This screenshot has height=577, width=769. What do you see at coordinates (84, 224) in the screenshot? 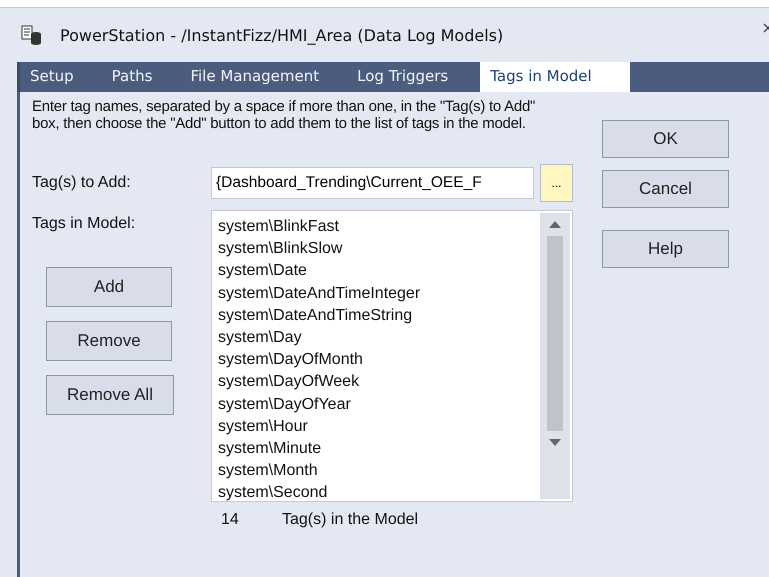
I see `field-label: Tags in Model:` at bounding box center [84, 224].